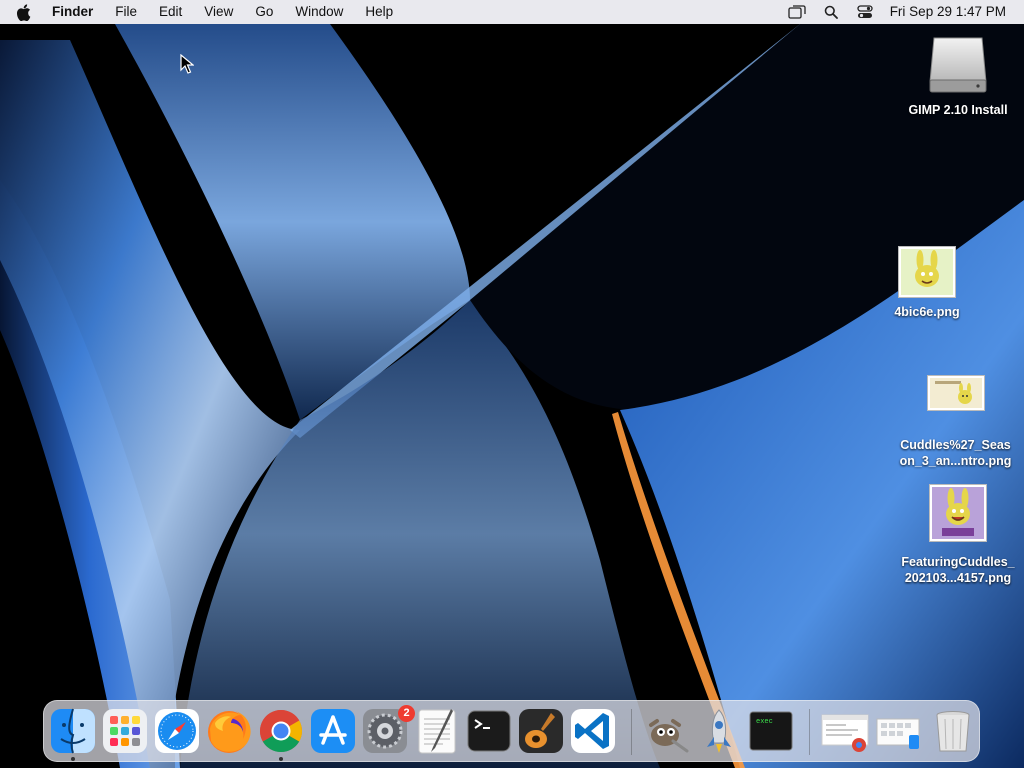 The height and width of the screenshot is (768, 1024). What do you see at coordinates (126, 12) in the screenshot?
I see `menu-file: File` at bounding box center [126, 12].